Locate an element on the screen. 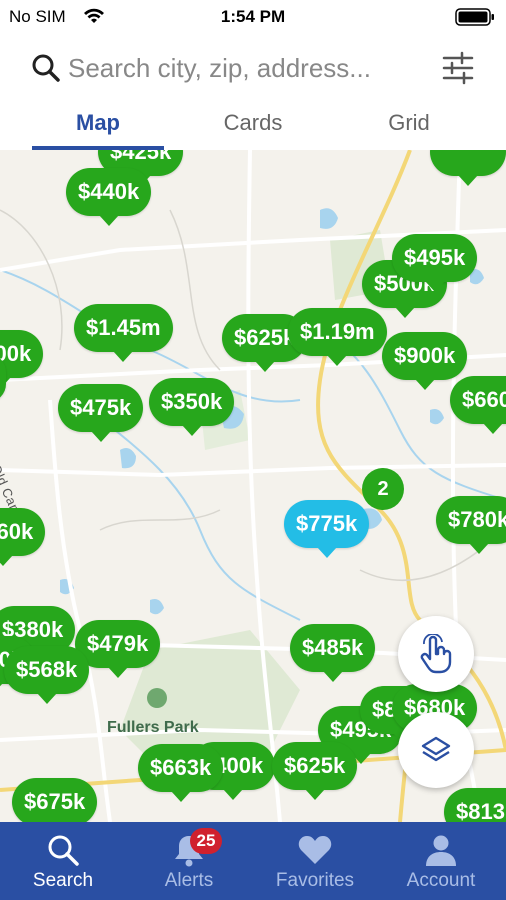 This screenshot has height=900, width=506. clock: 1:54 PM is located at coordinates (253, 16).